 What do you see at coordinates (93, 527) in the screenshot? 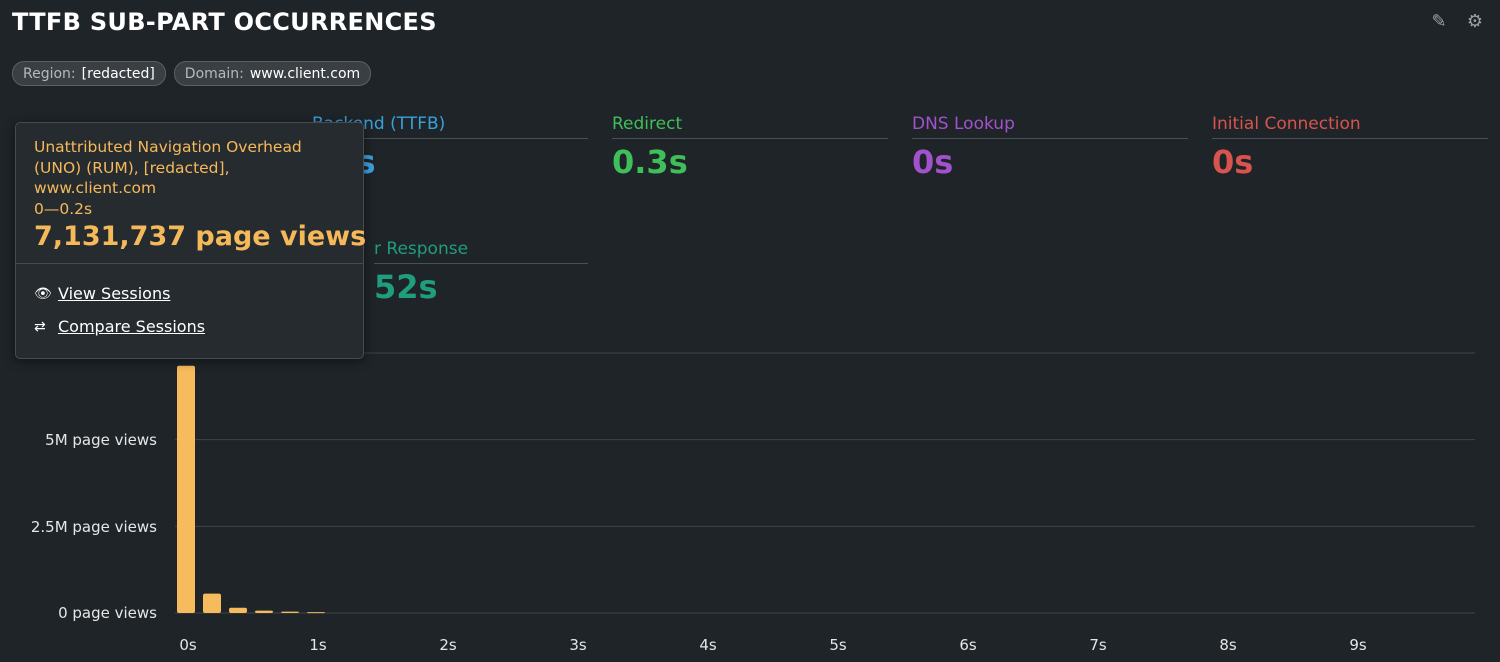
I see `y-tick-label: 2.5M page views` at bounding box center [93, 527].